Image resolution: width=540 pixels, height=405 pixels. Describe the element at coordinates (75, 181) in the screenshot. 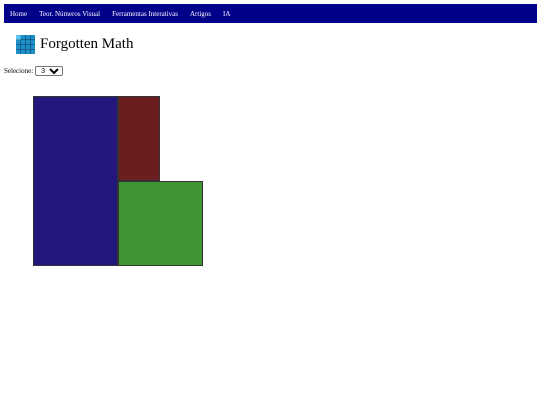

I see `large-square` at that location.